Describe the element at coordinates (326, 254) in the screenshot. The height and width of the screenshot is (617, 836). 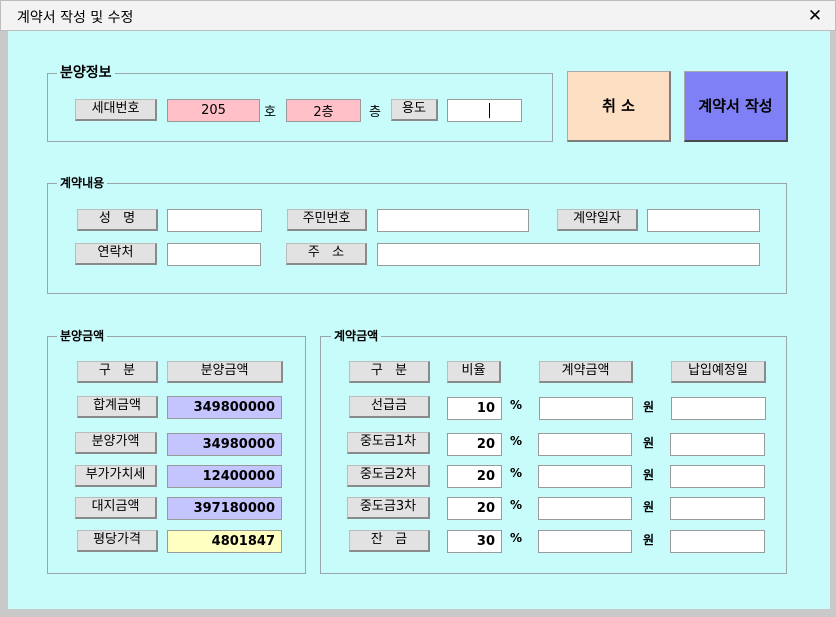
I see `address-label: 주 소` at that location.